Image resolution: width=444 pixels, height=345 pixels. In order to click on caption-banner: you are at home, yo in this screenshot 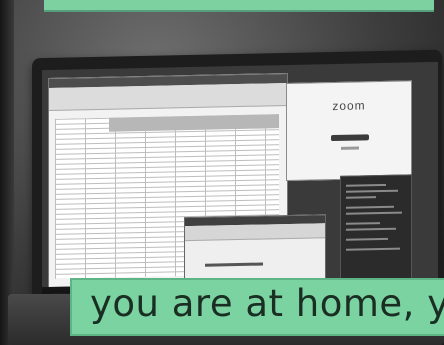, I will do `click(257, 307)`.